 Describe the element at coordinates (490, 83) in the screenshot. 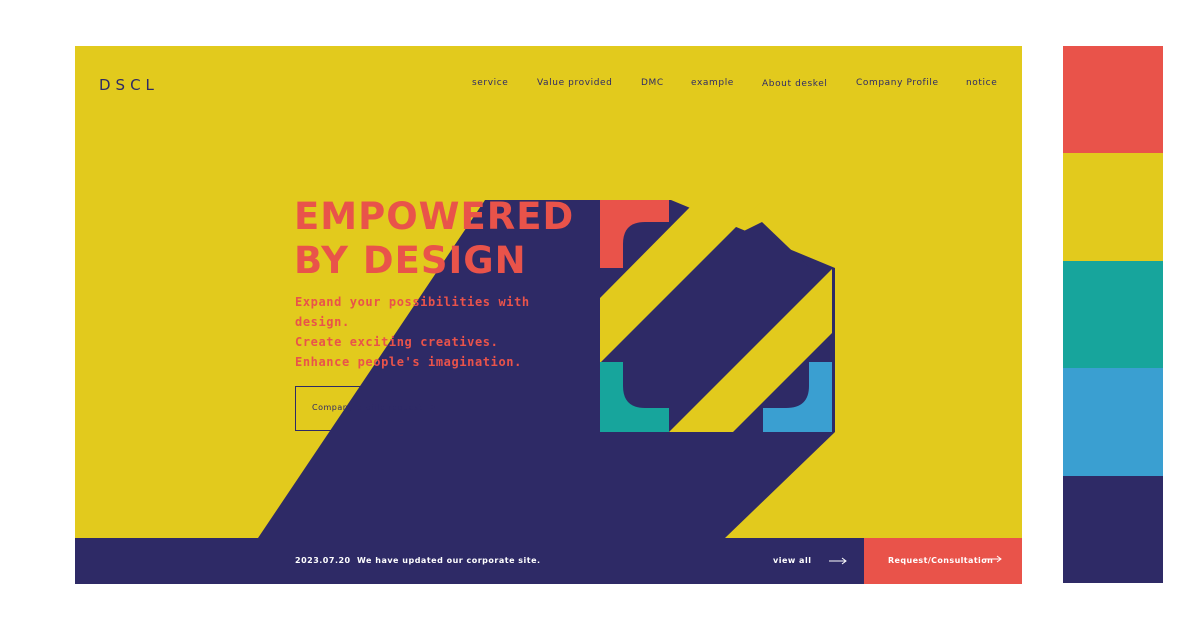

I see `nav-item-service: service` at that location.